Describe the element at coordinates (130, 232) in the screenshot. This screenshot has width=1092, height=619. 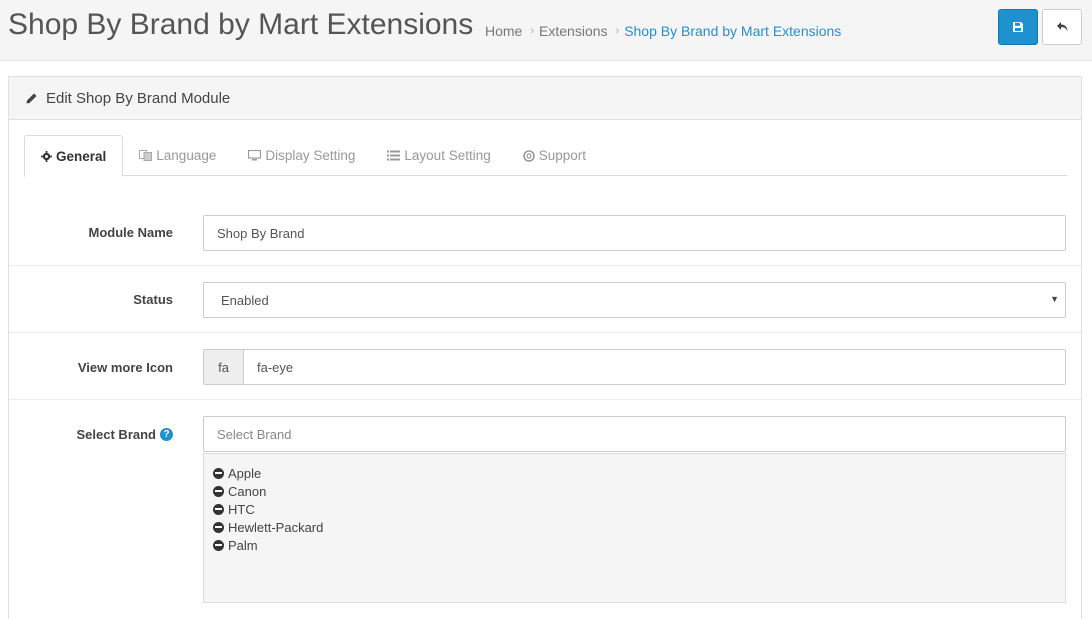
I see `module-name-label: Module Name` at that location.